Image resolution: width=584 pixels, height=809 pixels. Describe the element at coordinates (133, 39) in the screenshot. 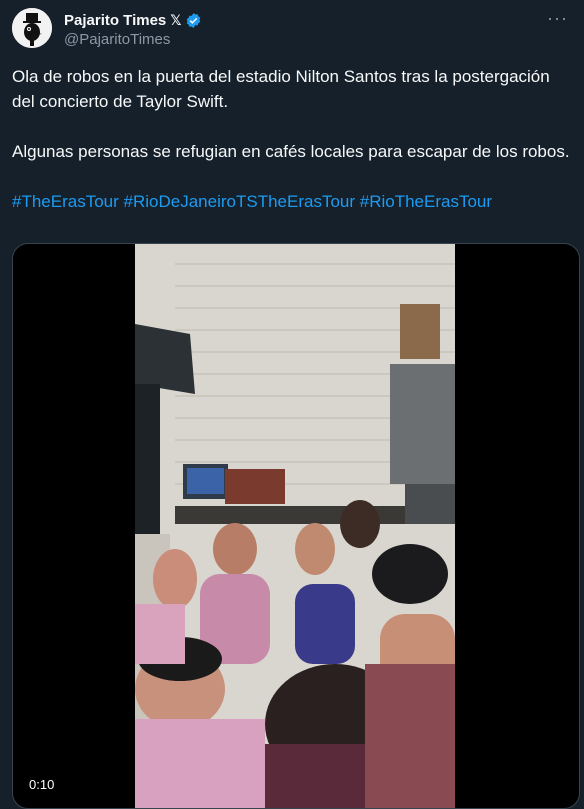

I see `handle: @PajaritoTimes` at that location.